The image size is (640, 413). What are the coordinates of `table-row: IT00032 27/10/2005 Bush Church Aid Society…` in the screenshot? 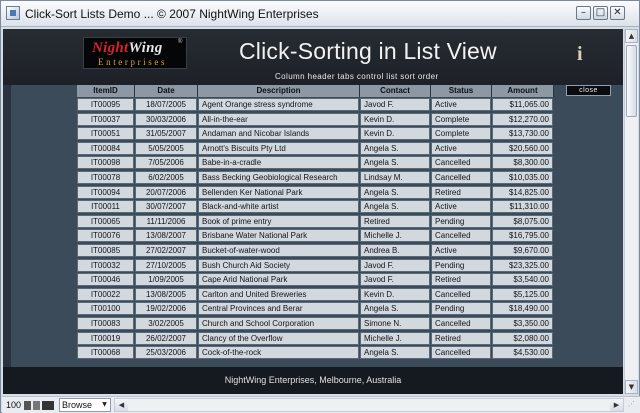 It's located at (313, 266).